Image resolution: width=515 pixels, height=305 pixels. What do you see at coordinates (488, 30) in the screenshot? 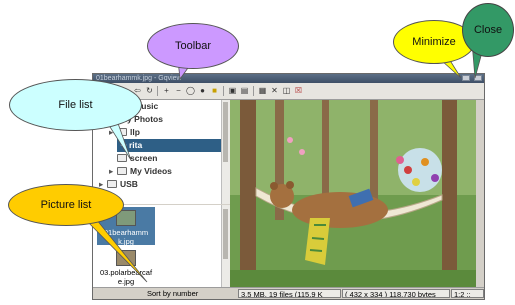
I see `close-callout: Close` at bounding box center [488, 30].